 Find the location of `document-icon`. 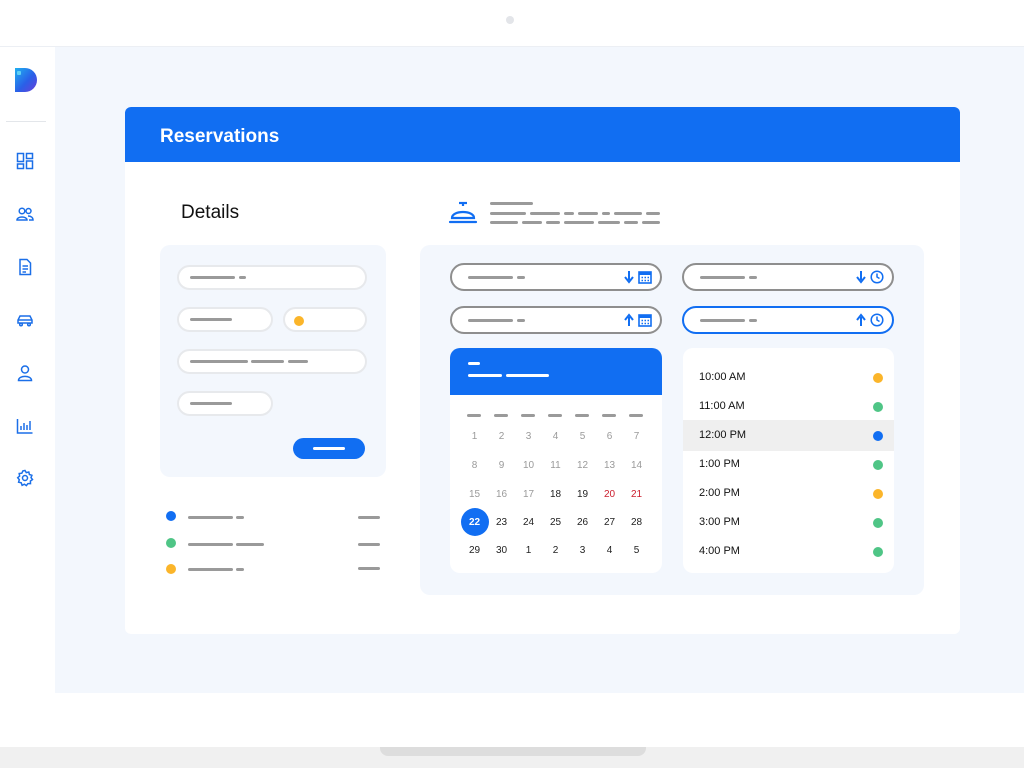

document-icon is located at coordinates (25, 267).